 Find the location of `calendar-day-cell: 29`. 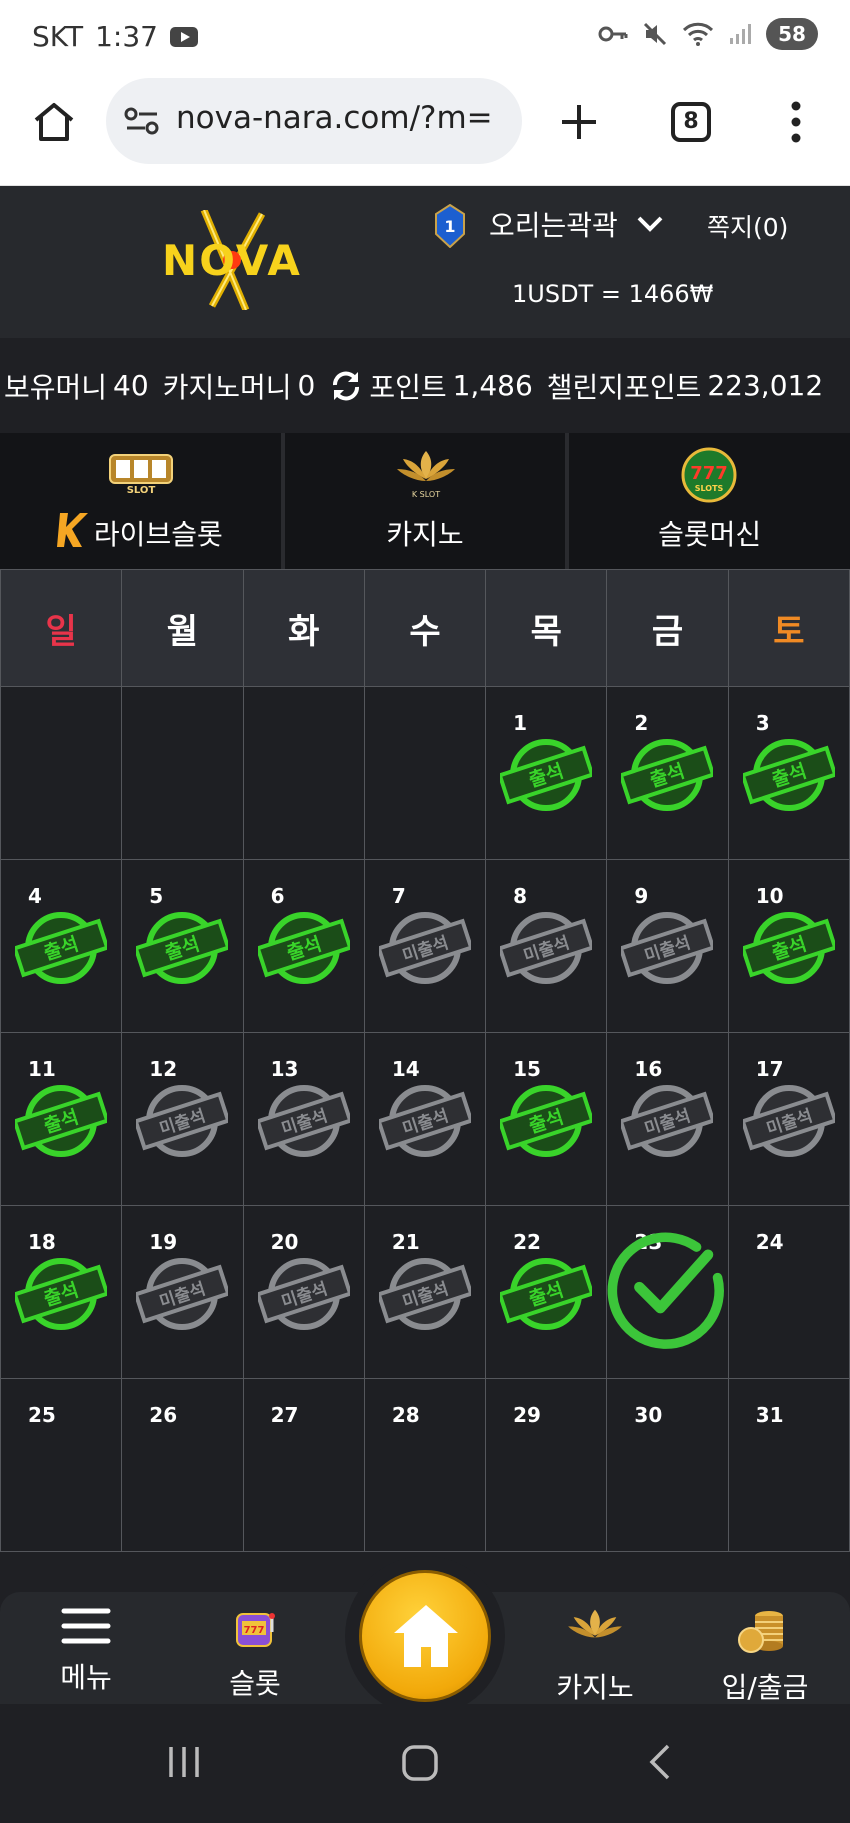

calendar-day-cell: 29 is located at coordinates (546, 1465).